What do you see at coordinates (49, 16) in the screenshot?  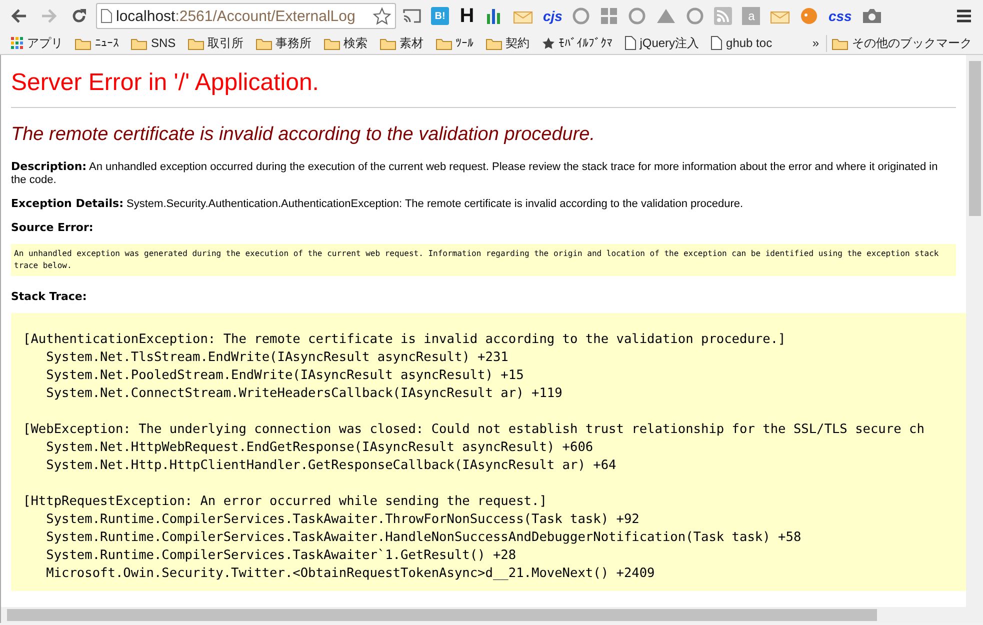 I see `forward-arrow-icon` at bounding box center [49, 16].